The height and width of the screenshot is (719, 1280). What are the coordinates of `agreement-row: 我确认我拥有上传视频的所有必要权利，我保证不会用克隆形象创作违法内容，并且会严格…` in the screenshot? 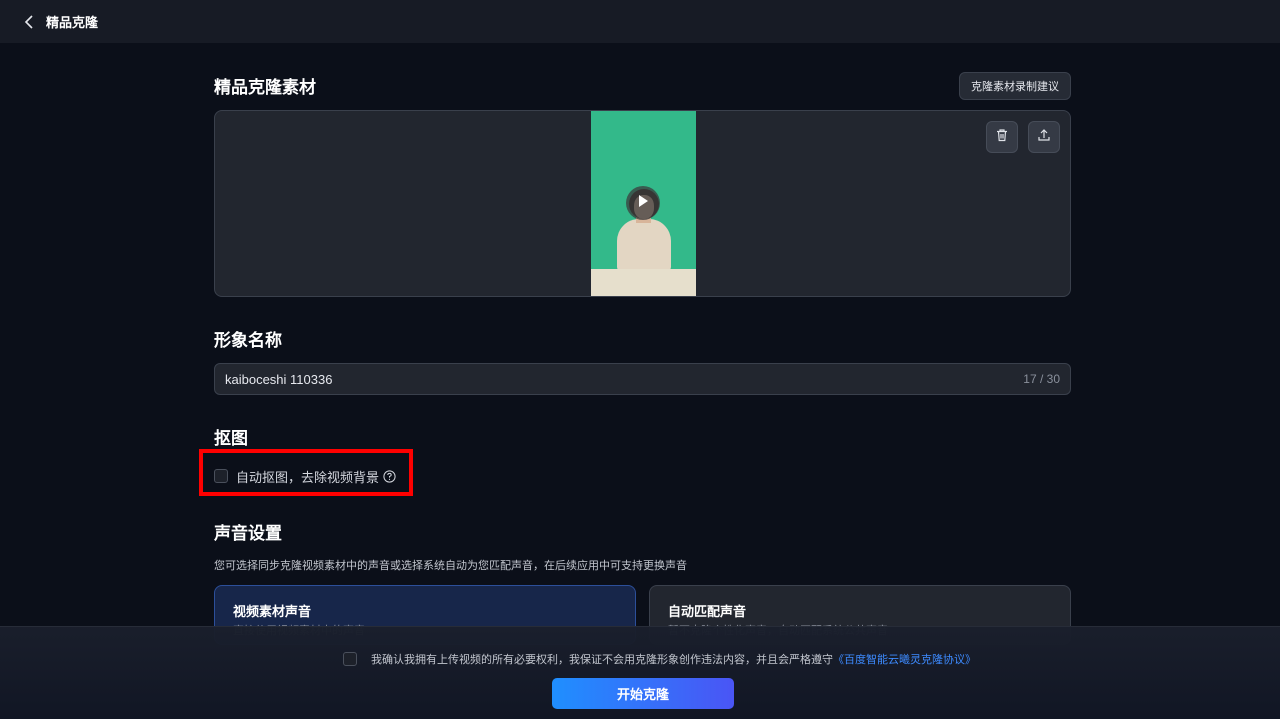 It's located at (659, 659).